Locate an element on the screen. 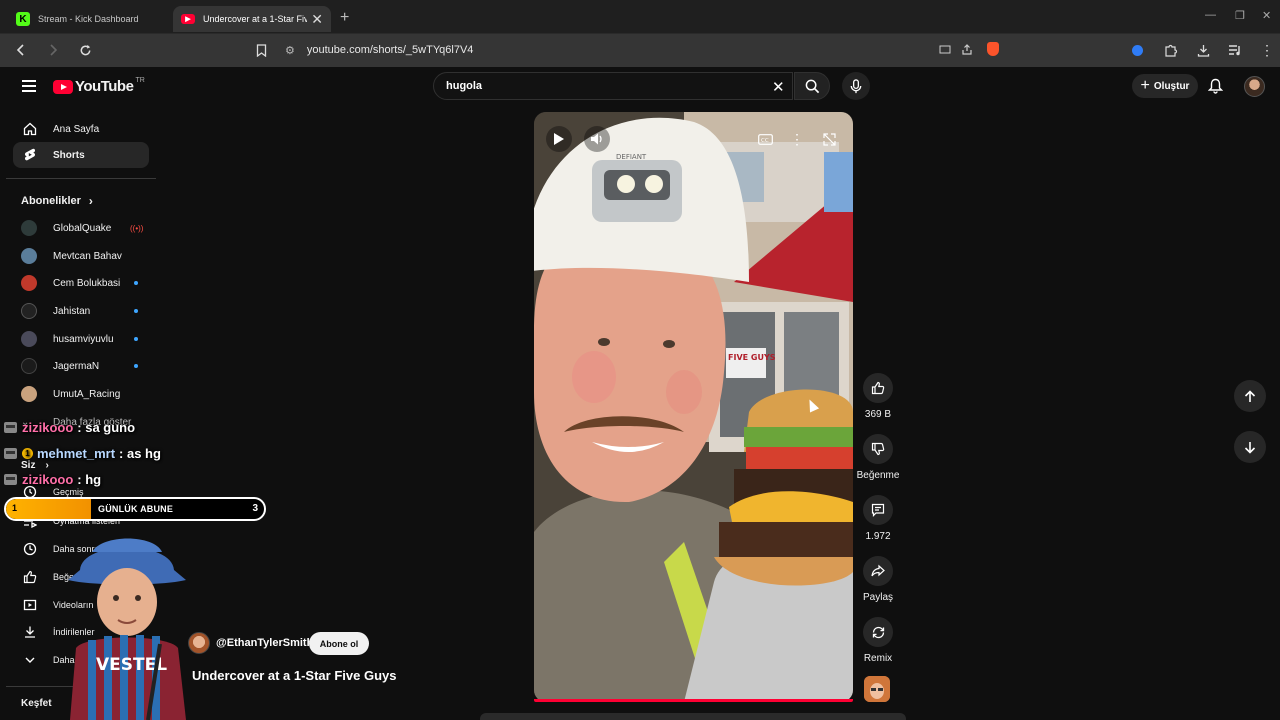  next-short-button is located at coordinates (1250, 447).